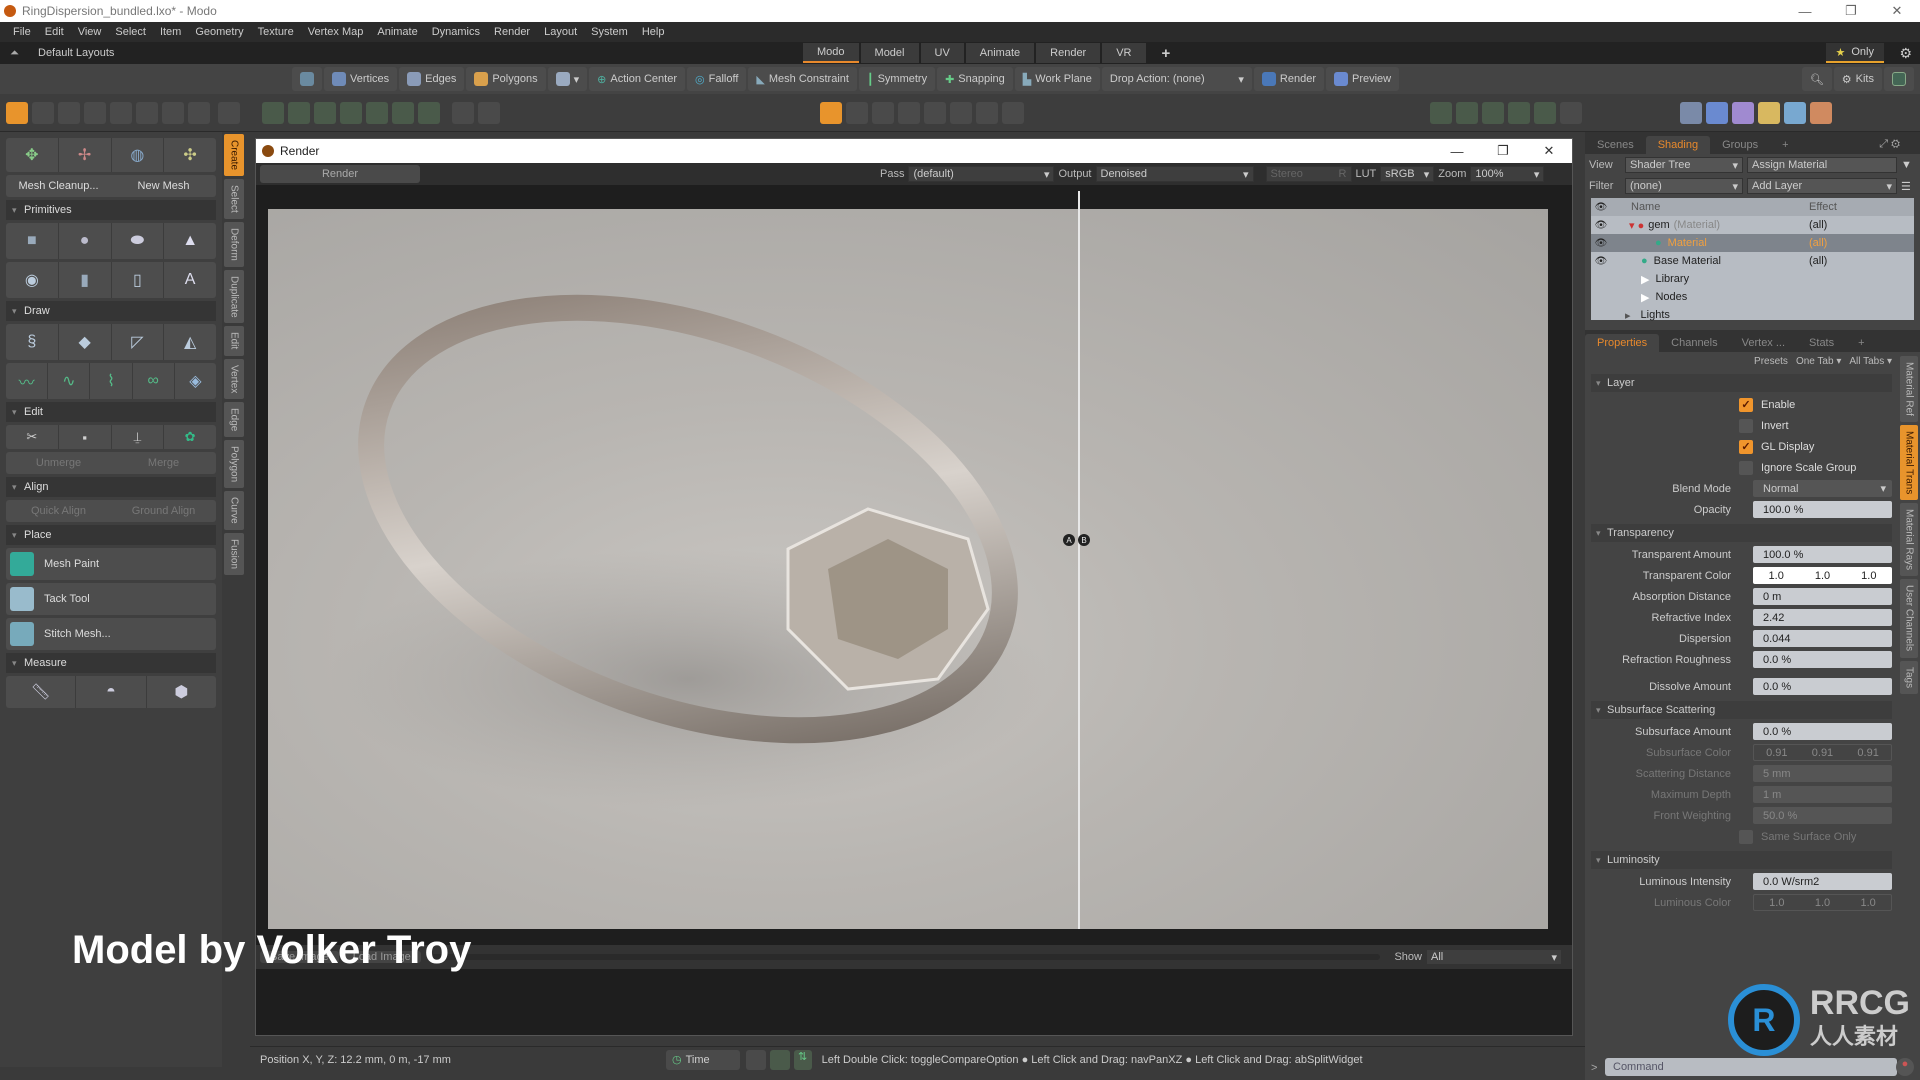 This screenshot has height=1080, width=1920. Describe the element at coordinates (234, 464) in the screenshot. I see `vtab-polygon: Polygon` at that location.